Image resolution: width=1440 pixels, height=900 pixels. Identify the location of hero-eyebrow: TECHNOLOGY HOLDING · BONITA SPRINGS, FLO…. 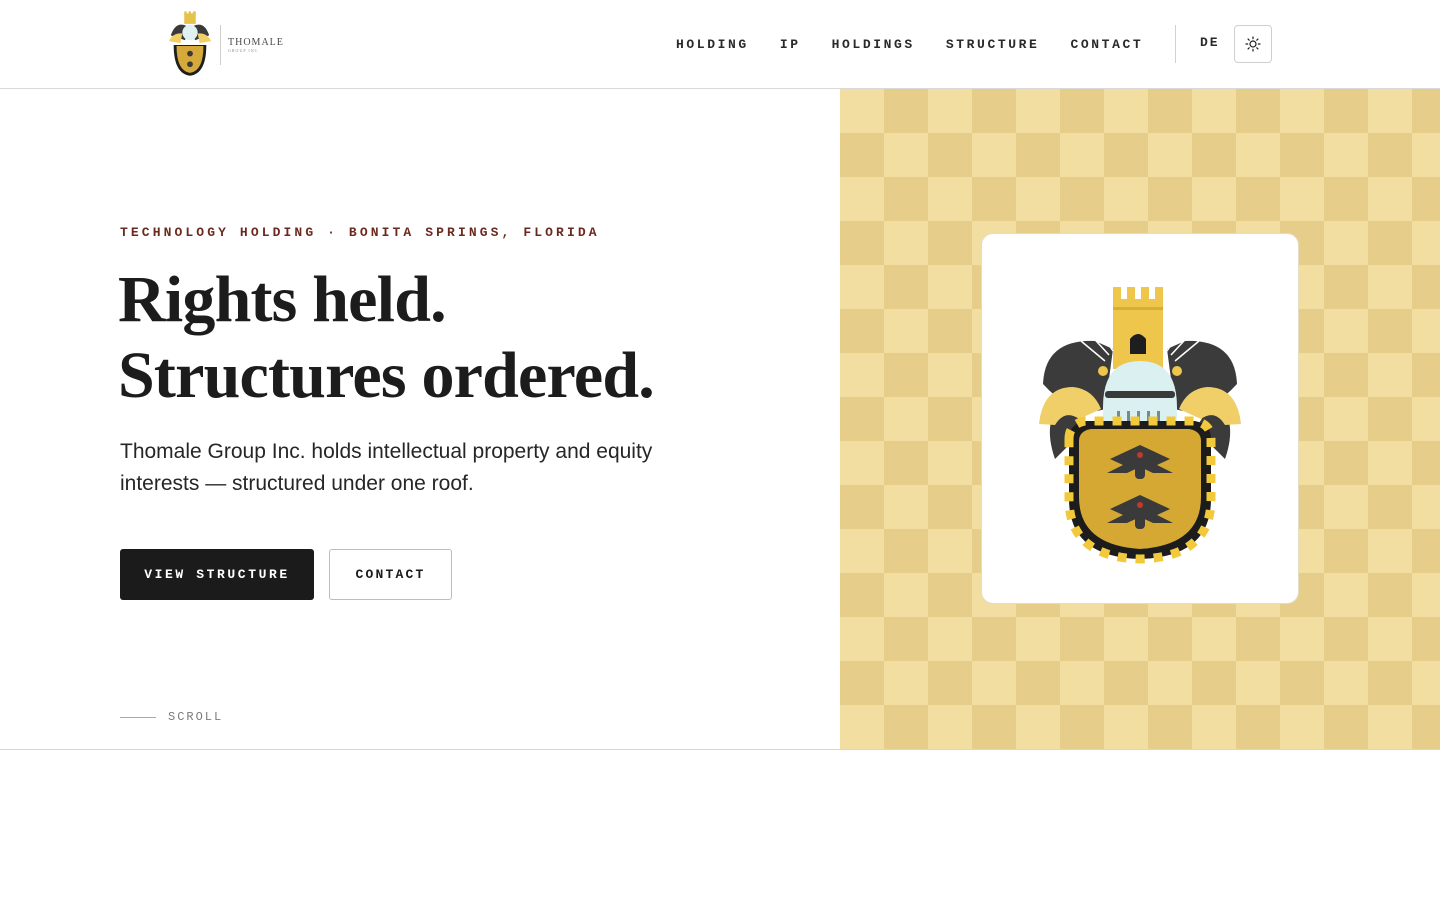
(360, 232).